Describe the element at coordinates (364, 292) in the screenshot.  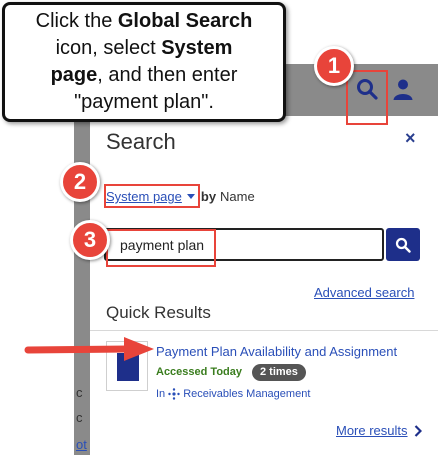
I see `advanced-search-link: Advanced search` at that location.